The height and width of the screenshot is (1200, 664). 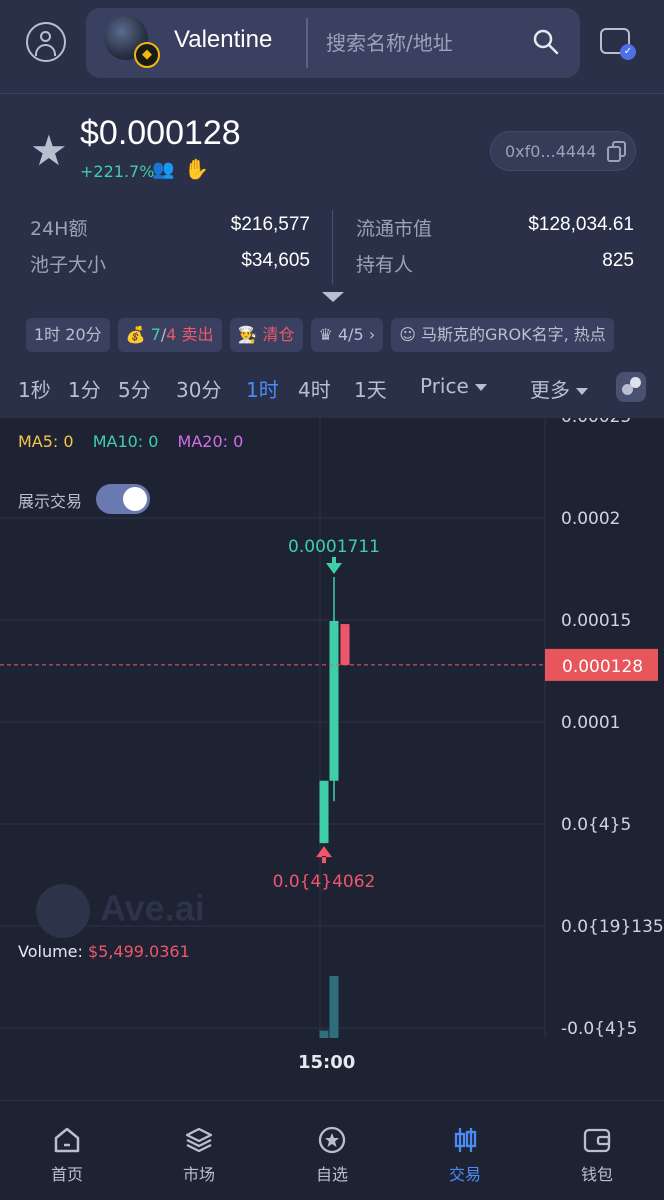 What do you see at coordinates (325, 334) in the screenshot?
I see `crown-icon: ♛` at bounding box center [325, 334].